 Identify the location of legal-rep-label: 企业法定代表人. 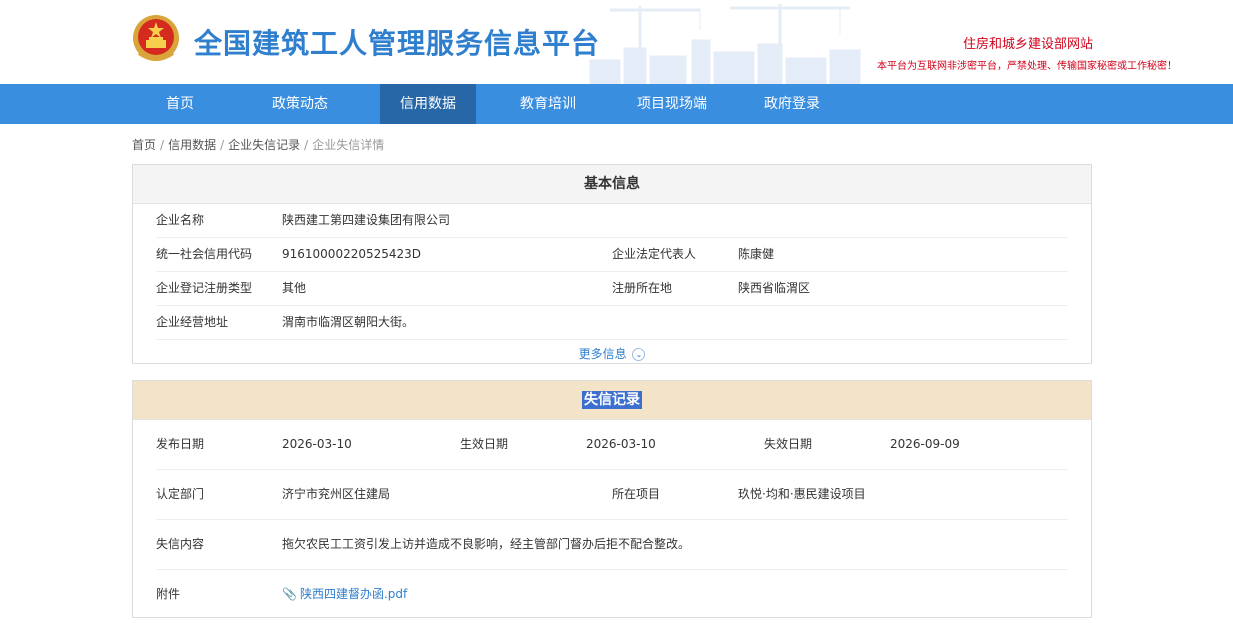
(654, 254).